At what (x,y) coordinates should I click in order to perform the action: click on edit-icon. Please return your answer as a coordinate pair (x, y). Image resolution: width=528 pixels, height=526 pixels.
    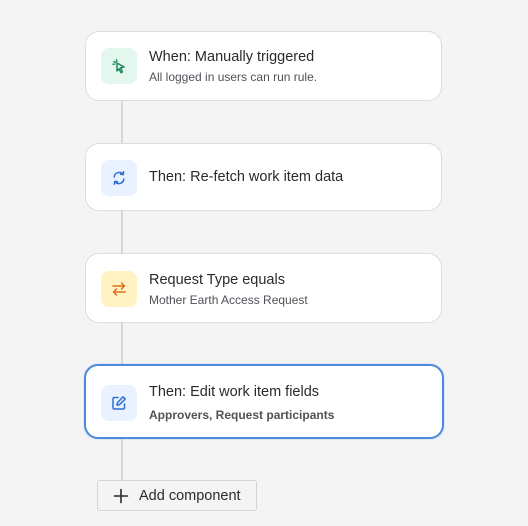
    Looking at the image, I should click on (119, 403).